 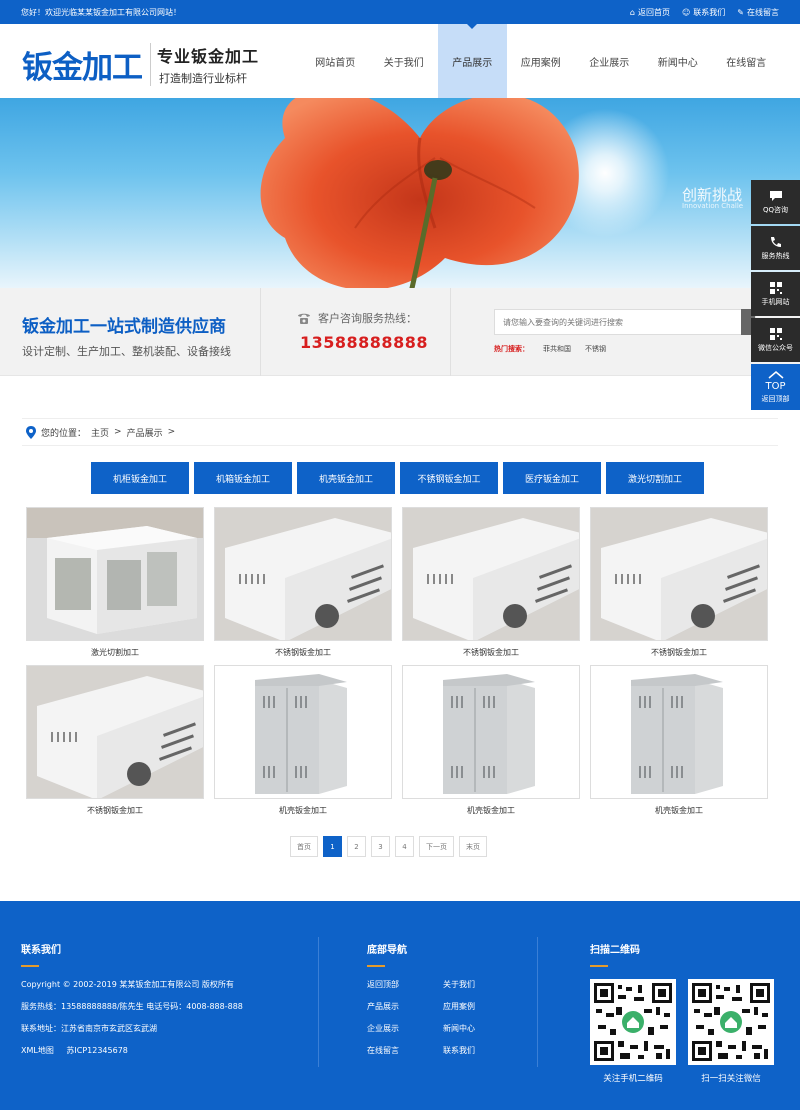 What do you see at coordinates (400, 12) in the screenshot?
I see `top-bar: 您好！欢迎光临某某钣金加工有限公司网站！ ⌂ 返回首页 ☺ 联系我们 ✎ 在线留言` at bounding box center [400, 12].